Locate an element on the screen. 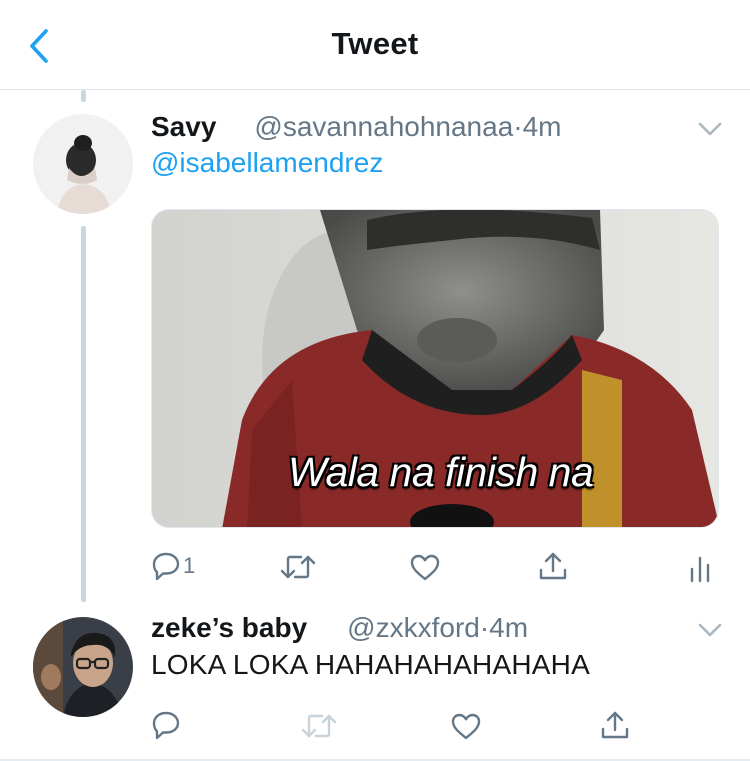 Image resolution: width=750 pixels, height=761 pixels. thread-line is located at coordinates (83, 414).